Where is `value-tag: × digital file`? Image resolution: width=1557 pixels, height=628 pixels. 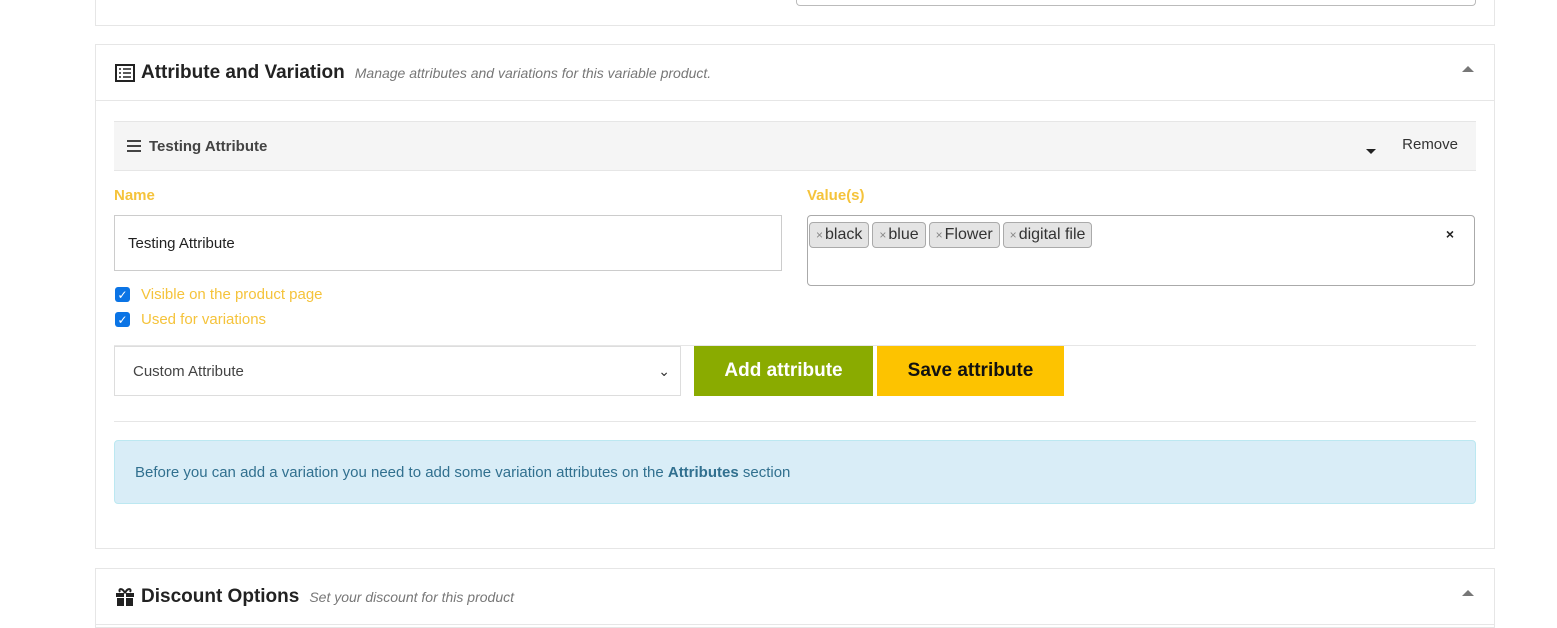 value-tag: × digital file is located at coordinates (1047, 235).